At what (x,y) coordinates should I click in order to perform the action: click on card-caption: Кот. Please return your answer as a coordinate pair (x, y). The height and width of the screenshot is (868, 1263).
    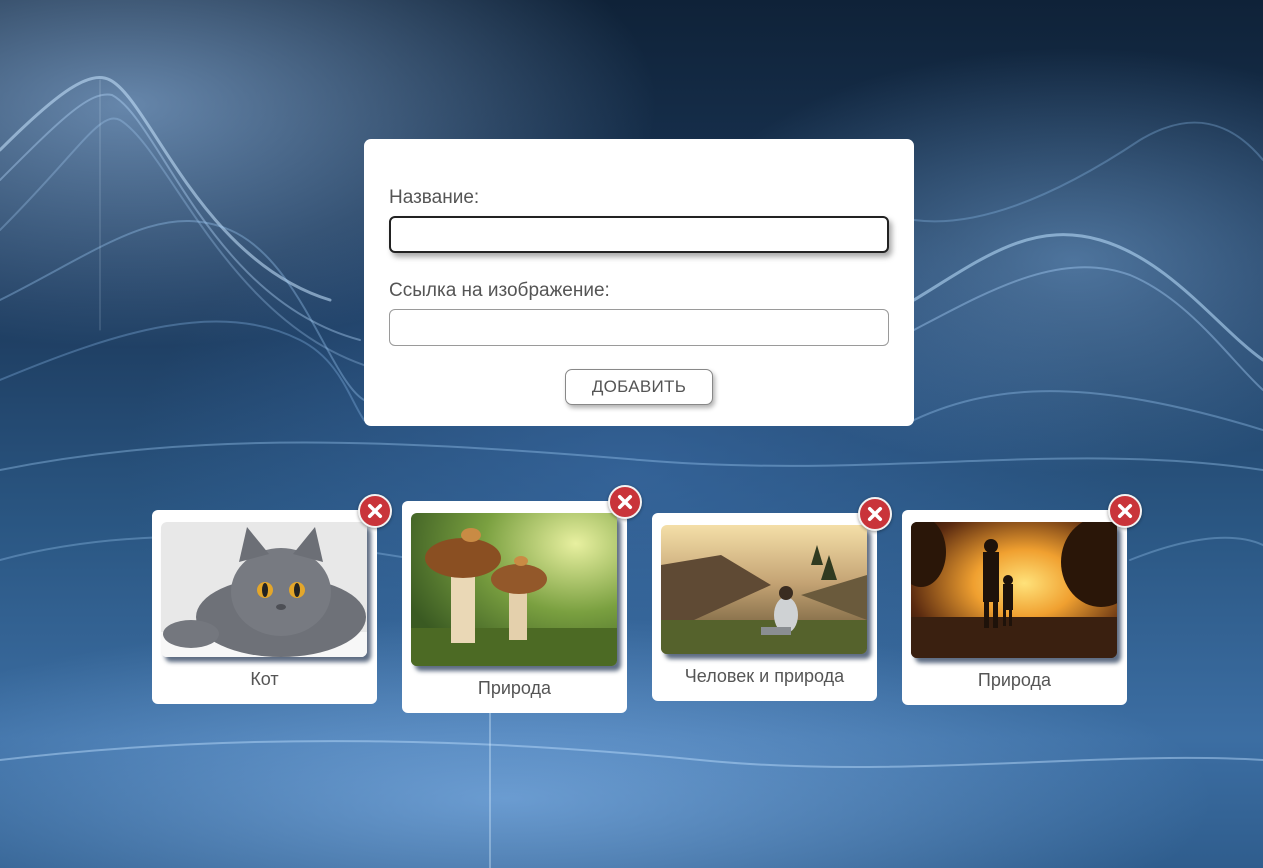
    Looking at the image, I should click on (264, 679).